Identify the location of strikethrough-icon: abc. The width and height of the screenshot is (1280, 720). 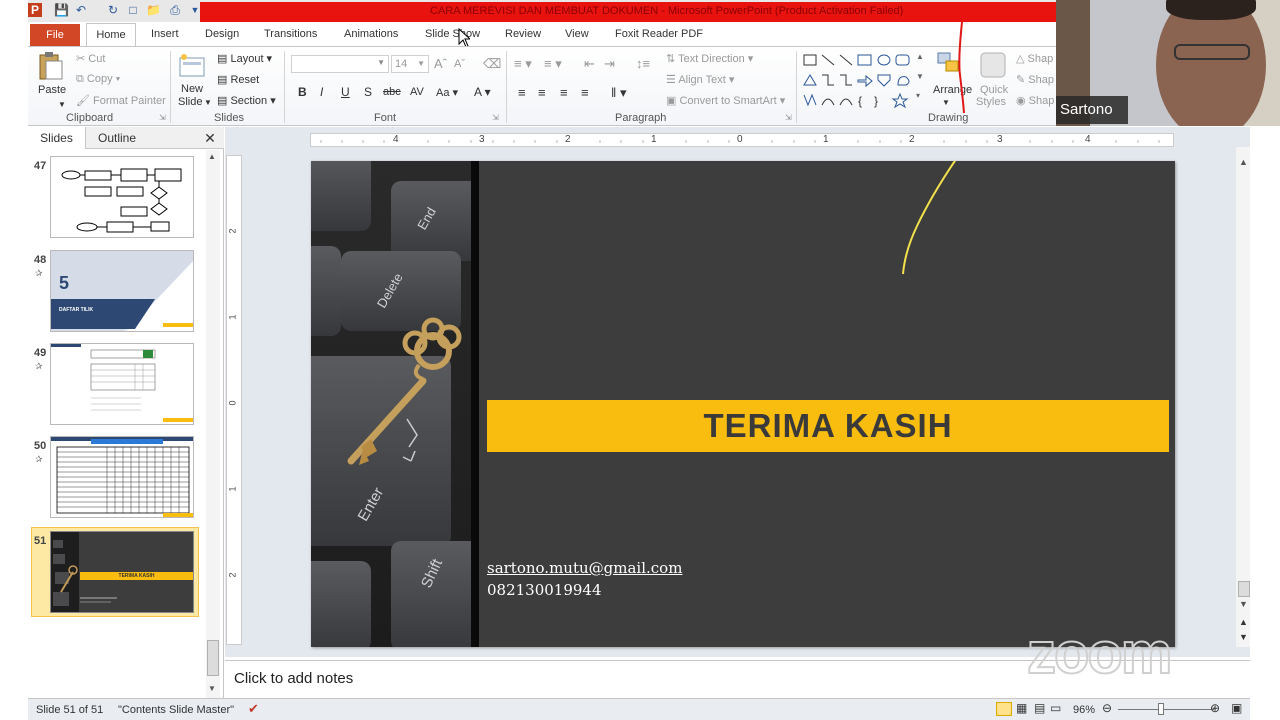
(392, 92).